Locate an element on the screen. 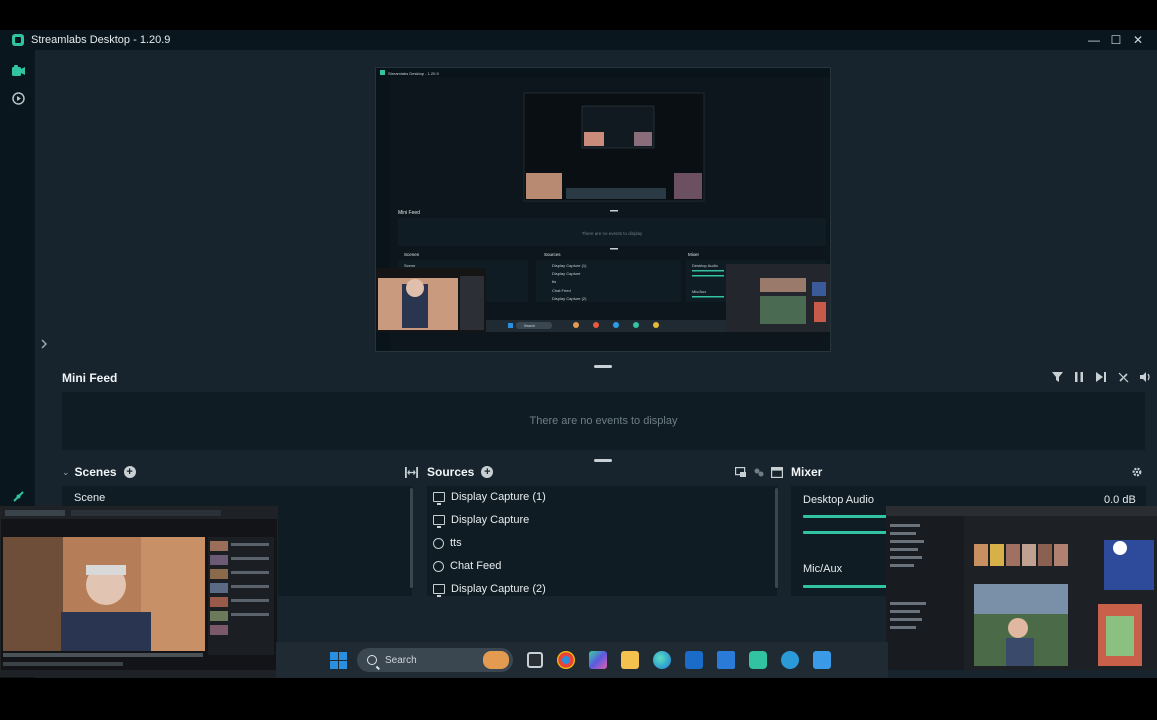 The image size is (1157, 720). maximize-button: ☐ is located at coordinates (1116, 40).